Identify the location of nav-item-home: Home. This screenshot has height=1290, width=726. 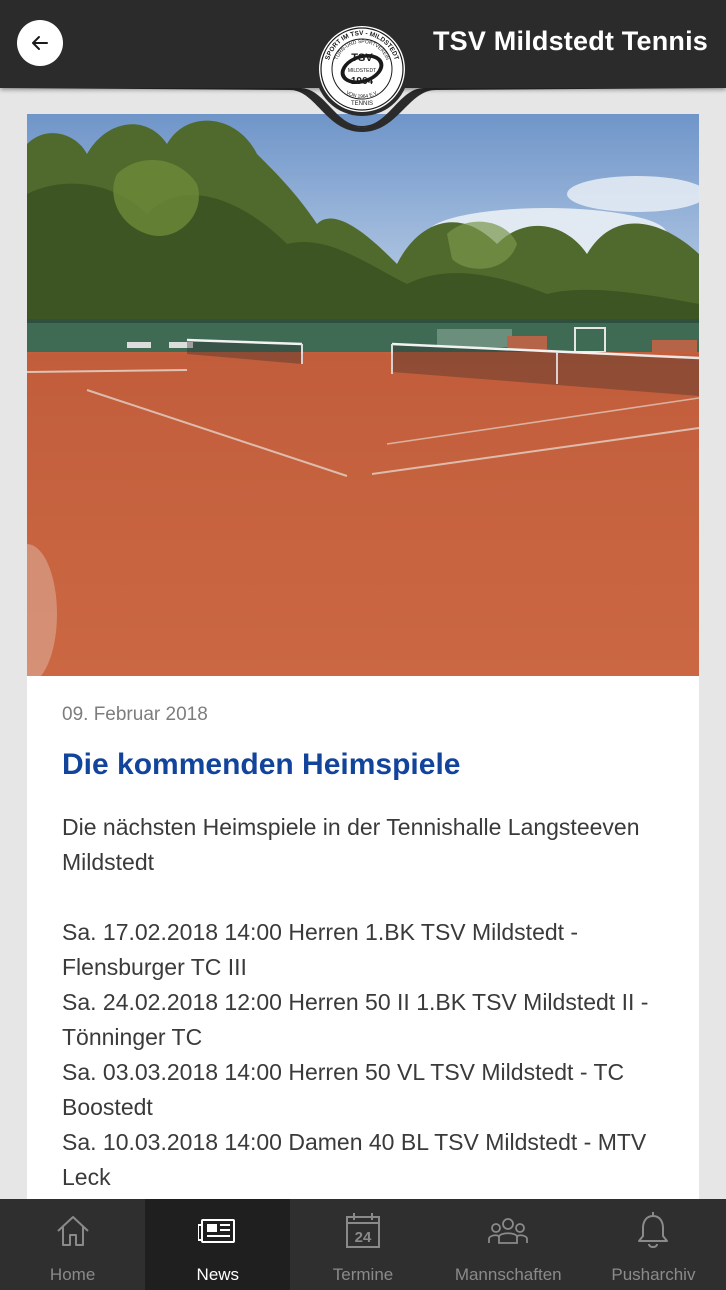
(72, 1244).